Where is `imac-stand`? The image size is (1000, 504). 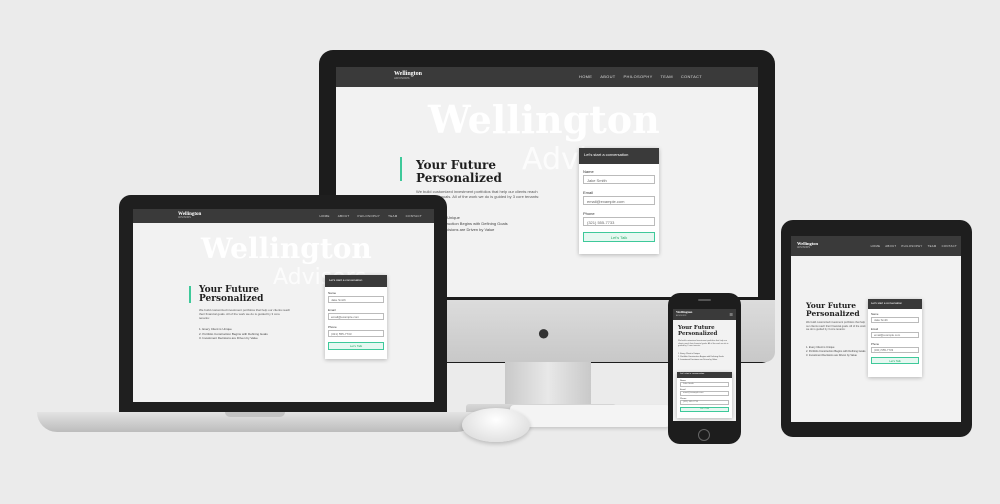 imac-stand is located at coordinates (548, 386).